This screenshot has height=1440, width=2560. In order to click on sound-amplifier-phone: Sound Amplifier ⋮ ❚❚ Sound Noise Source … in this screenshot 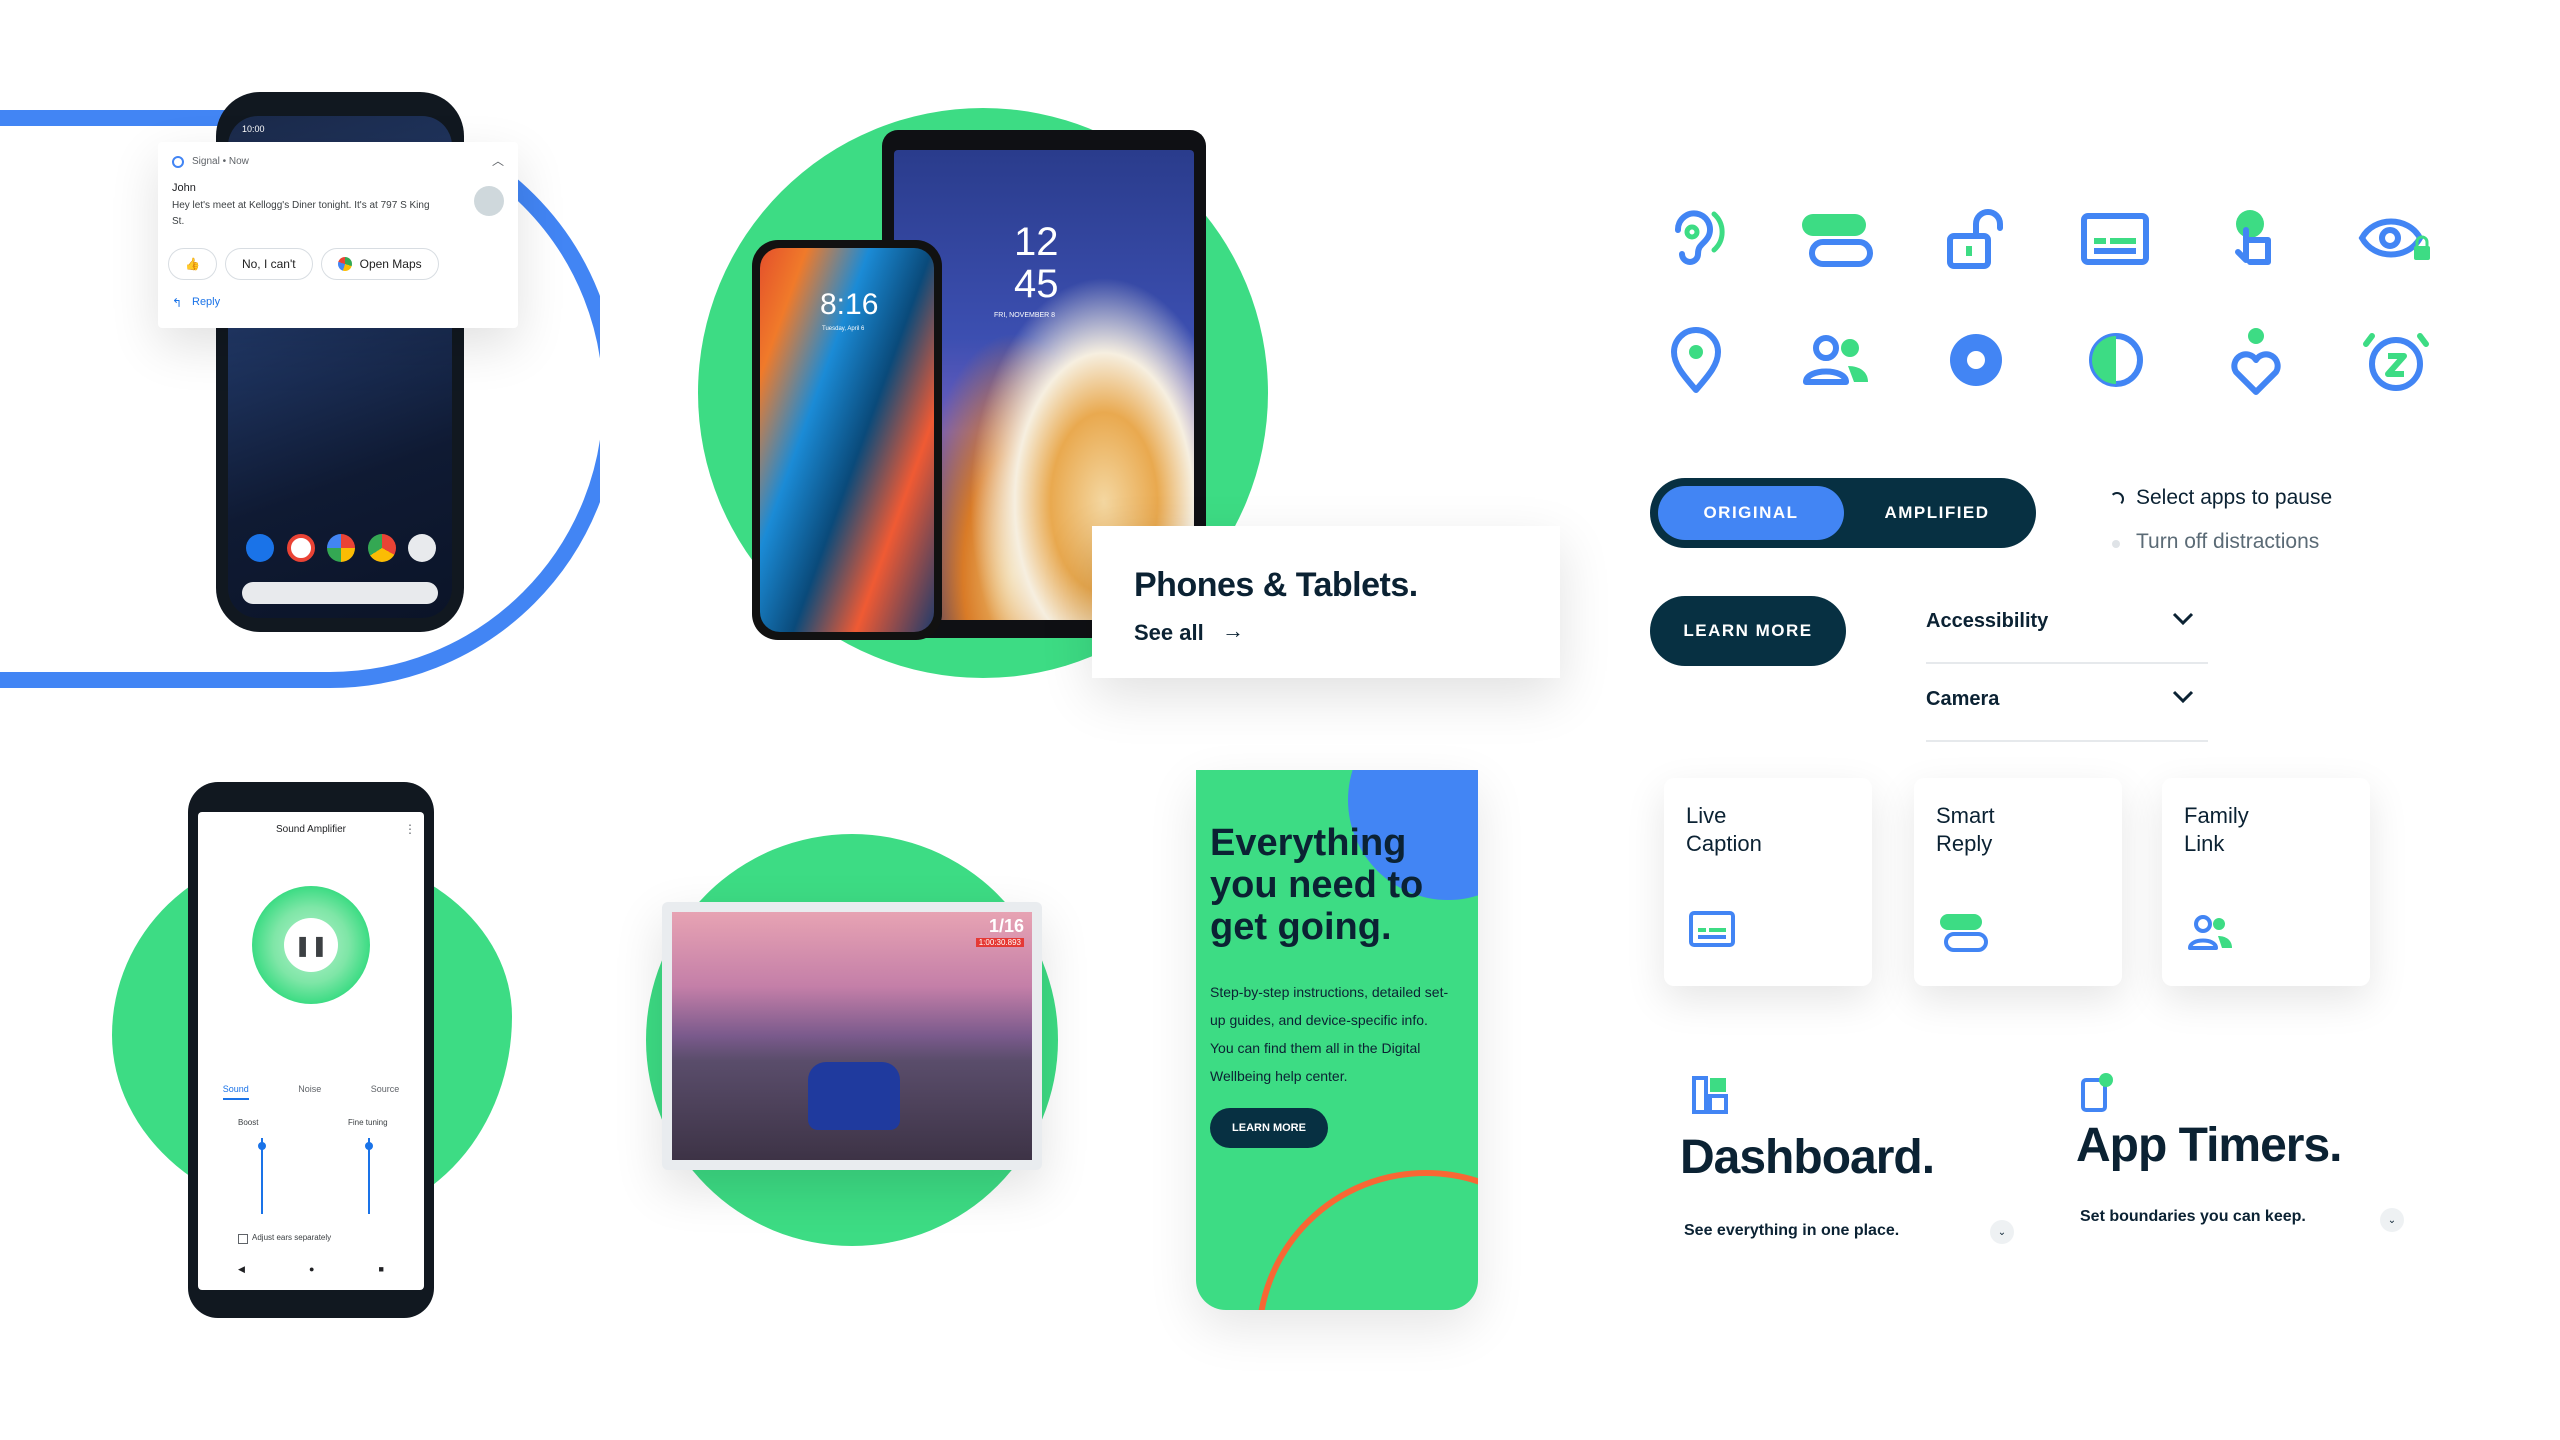, I will do `click(311, 1050)`.